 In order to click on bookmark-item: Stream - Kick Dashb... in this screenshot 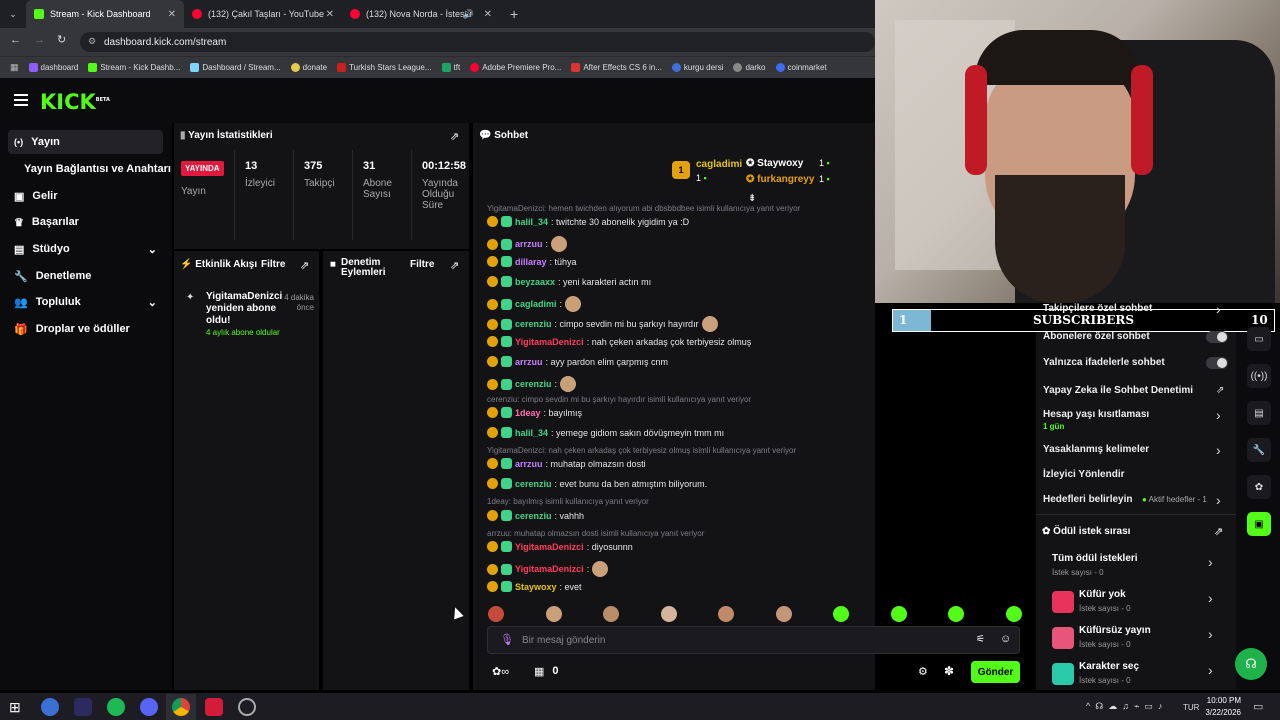, I will do `click(134, 67)`.